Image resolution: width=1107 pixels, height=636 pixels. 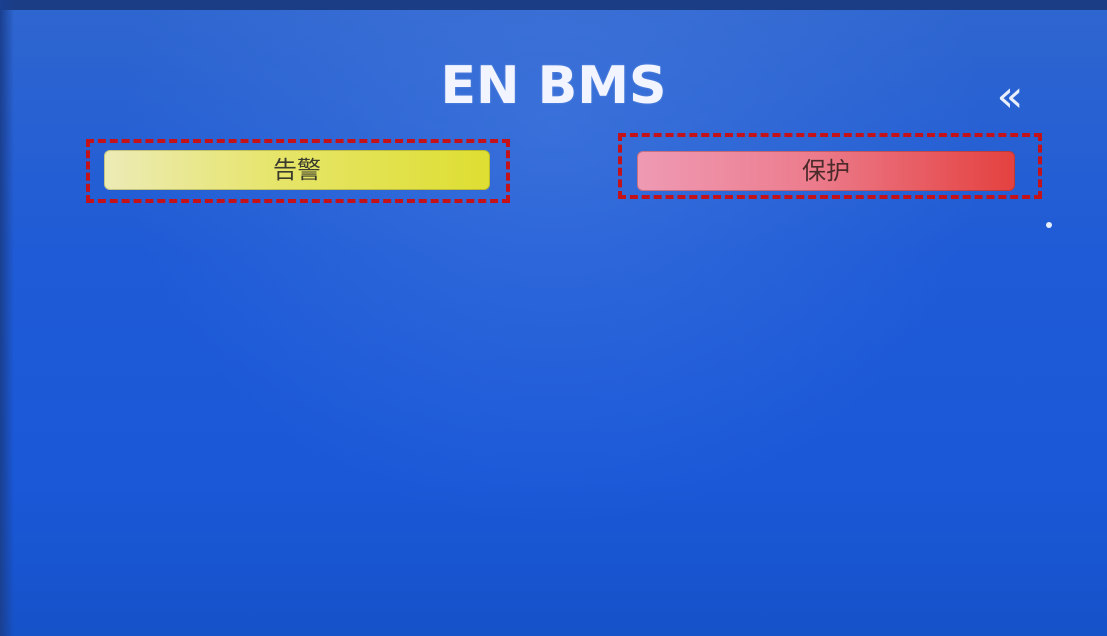 What do you see at coordinates (553, 86) in the screenshot?
I see `page-title: EN BMS` at bounding box center [553, 86].